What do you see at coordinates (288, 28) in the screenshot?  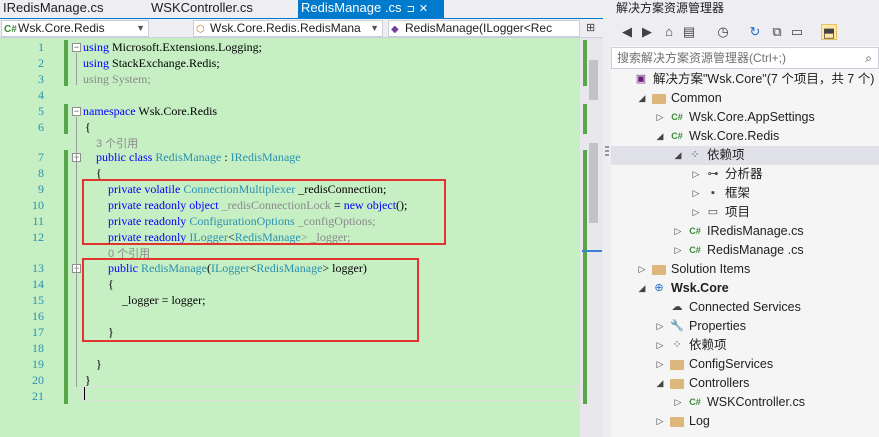 I see `type-dropdown: ⬡ Wsk.Core.Redis.RedisMana ▼` at bounding box center [288, 28].